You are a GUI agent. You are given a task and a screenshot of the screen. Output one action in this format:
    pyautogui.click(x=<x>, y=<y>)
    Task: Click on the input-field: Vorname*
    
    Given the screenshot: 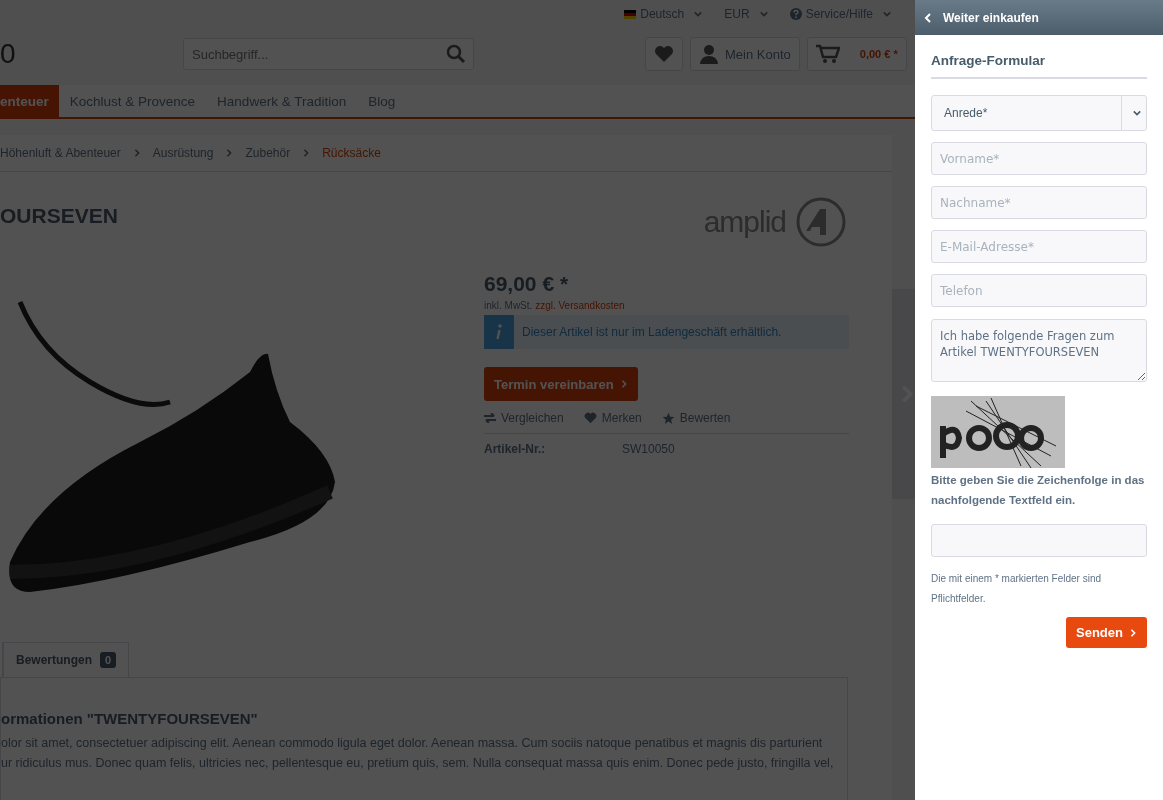 What is the action you would take?
    pyautogui.click(x=1039, y=158)
    